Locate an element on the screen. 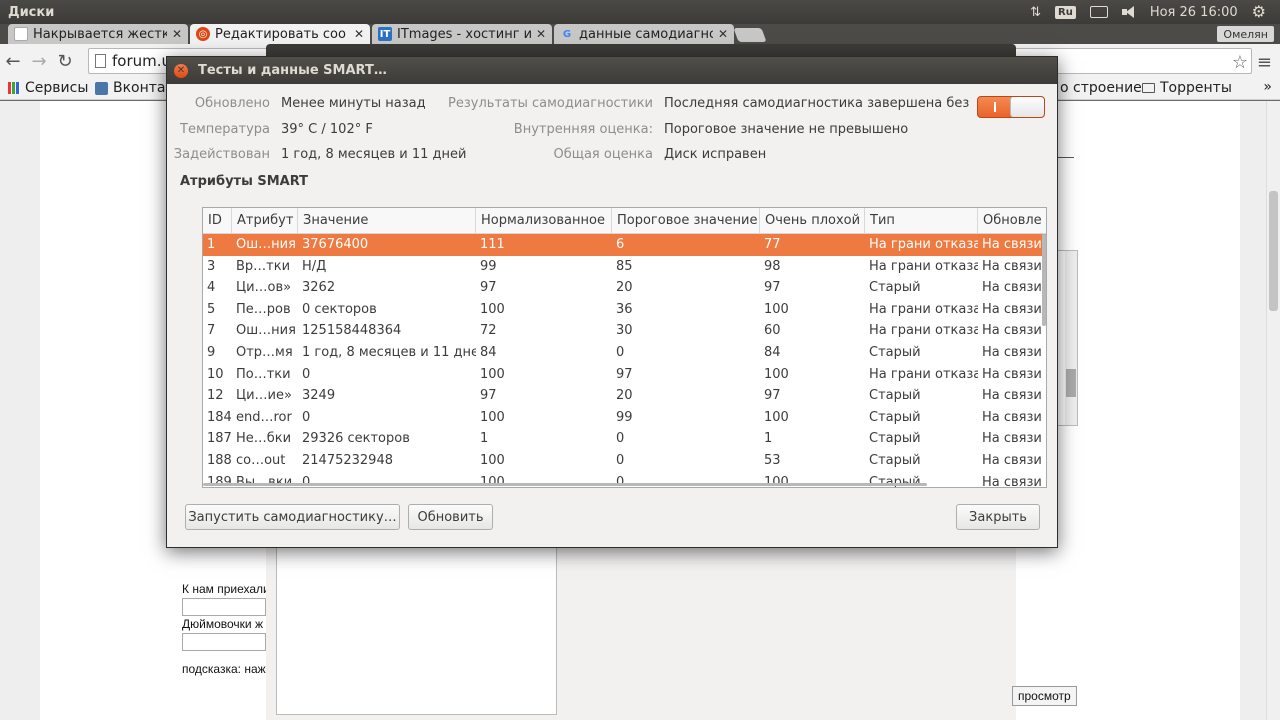 This screenshot has width=1280, height=720. tab-label: Редактировать соо is located at coordinates (280, 34).